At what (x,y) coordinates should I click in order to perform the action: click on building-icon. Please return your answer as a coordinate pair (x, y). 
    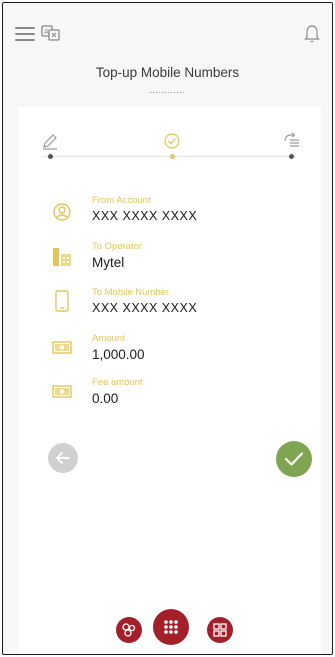
    Looking at the image, I should click on (62, 257).